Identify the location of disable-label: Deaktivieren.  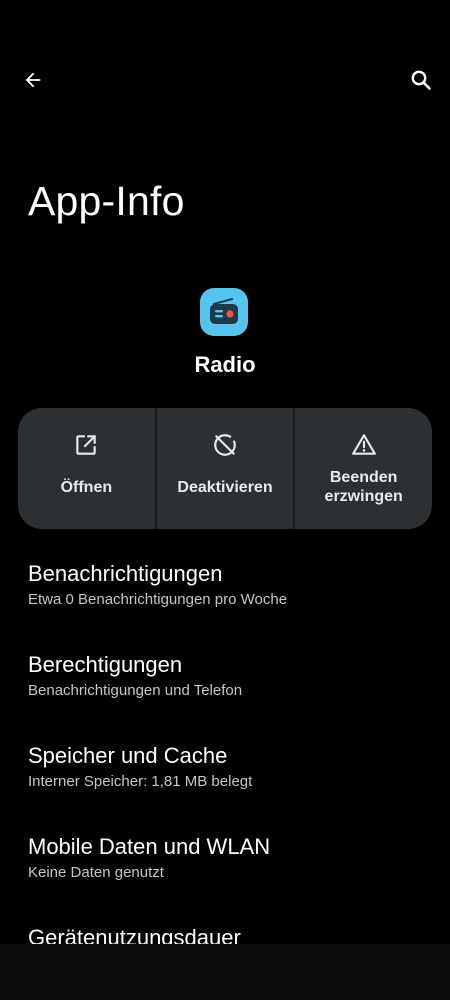
(225, 487).